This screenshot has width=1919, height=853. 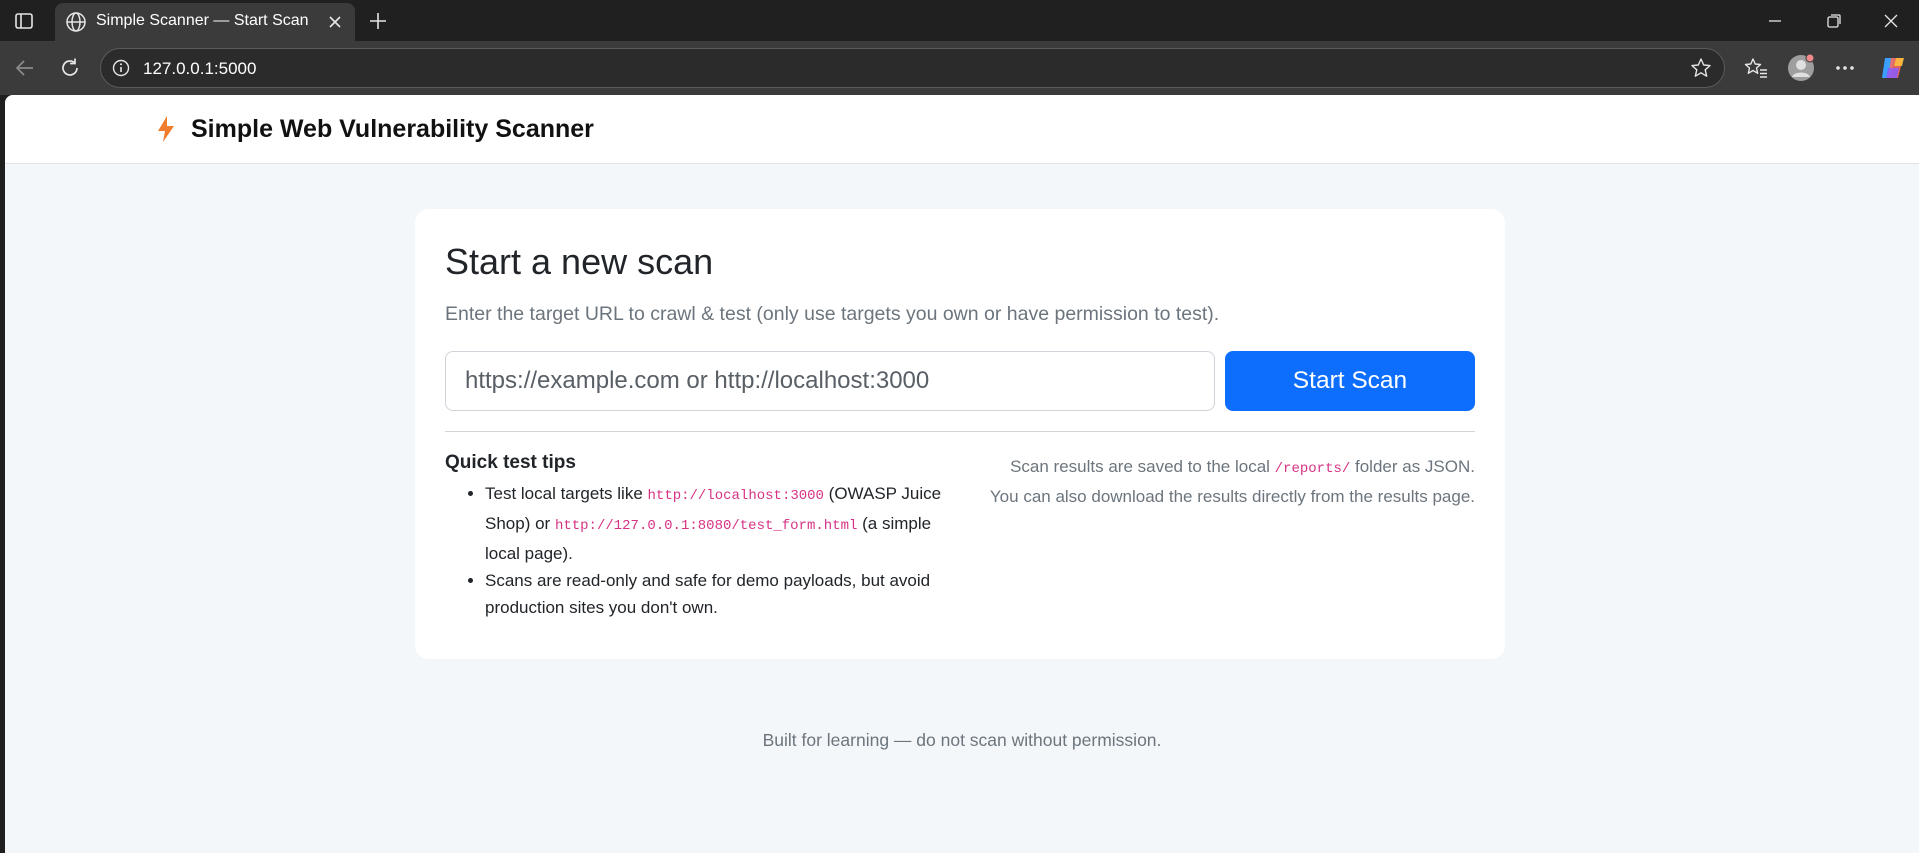 What do you see at coordinates (24, 21) in the screenshot?
I see `tab-actions-icon` at bounding box center [24, 21].